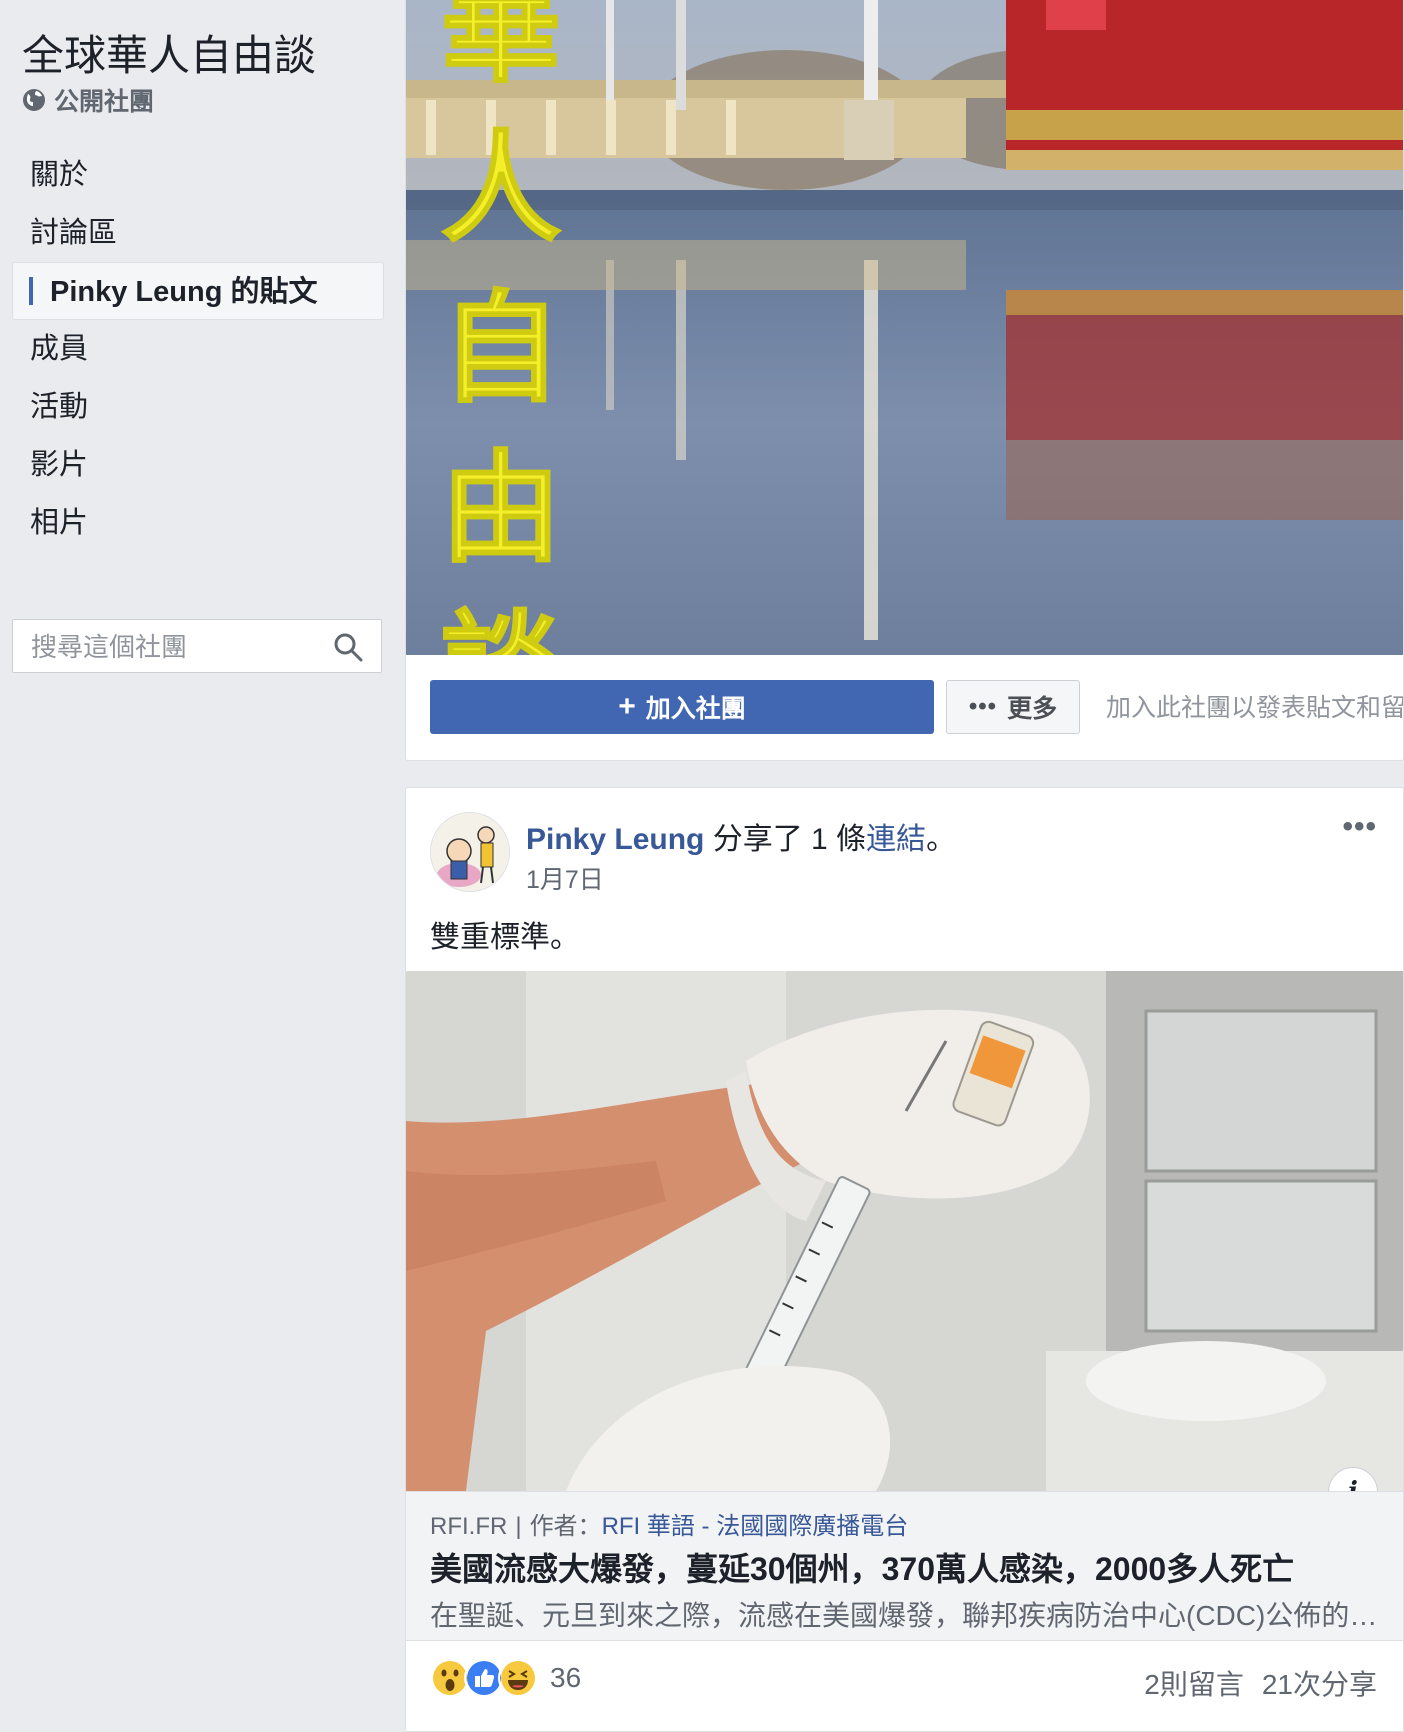 Image resolution: width=1404 pixels, height=1732 pixels. I want to click on haha-icon, so click(518, 1678).